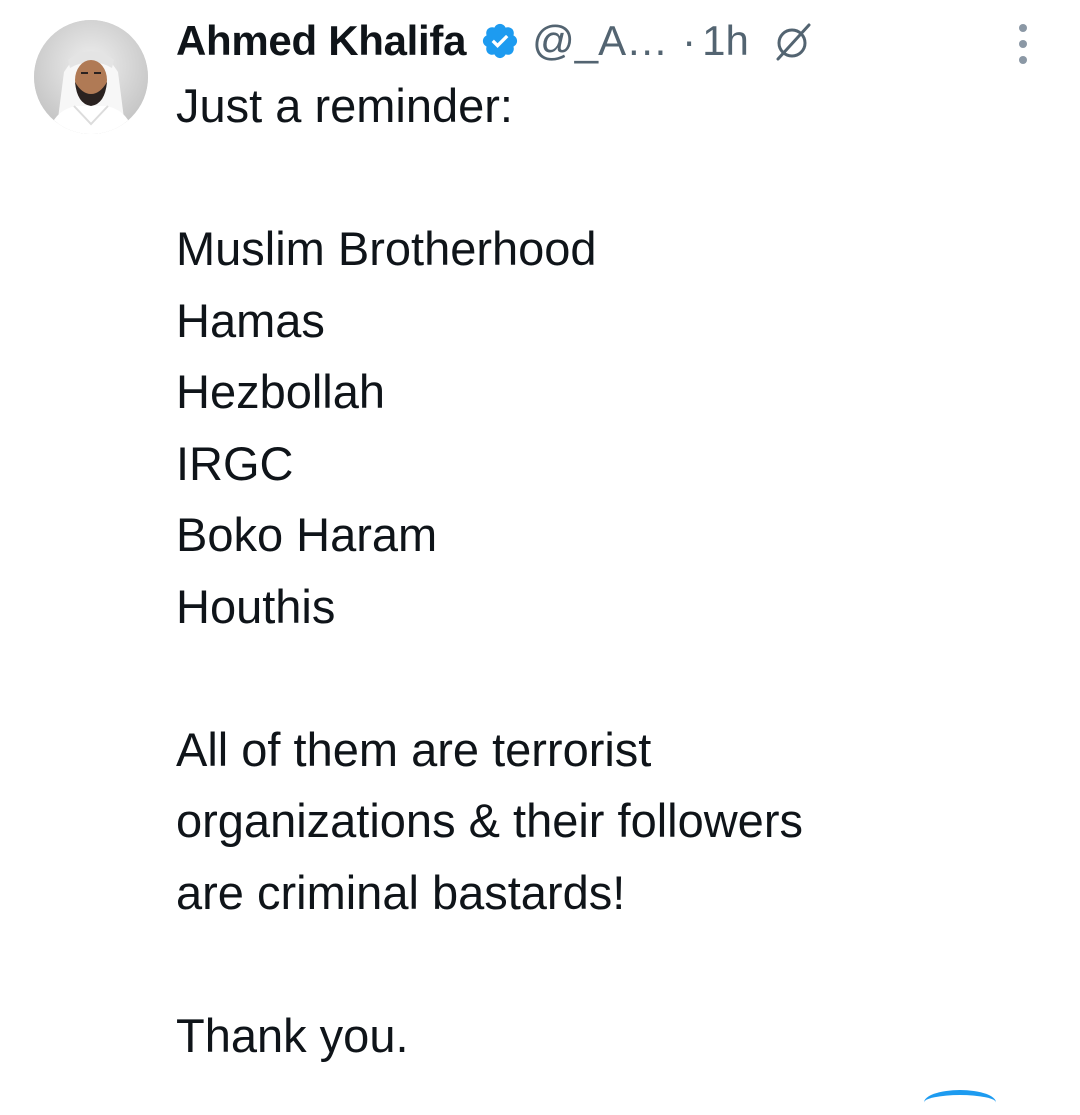  Describe the element at coordinates (386, 248) in the screenshot. I see `org-item: Muslim Brotherhood` at that location.